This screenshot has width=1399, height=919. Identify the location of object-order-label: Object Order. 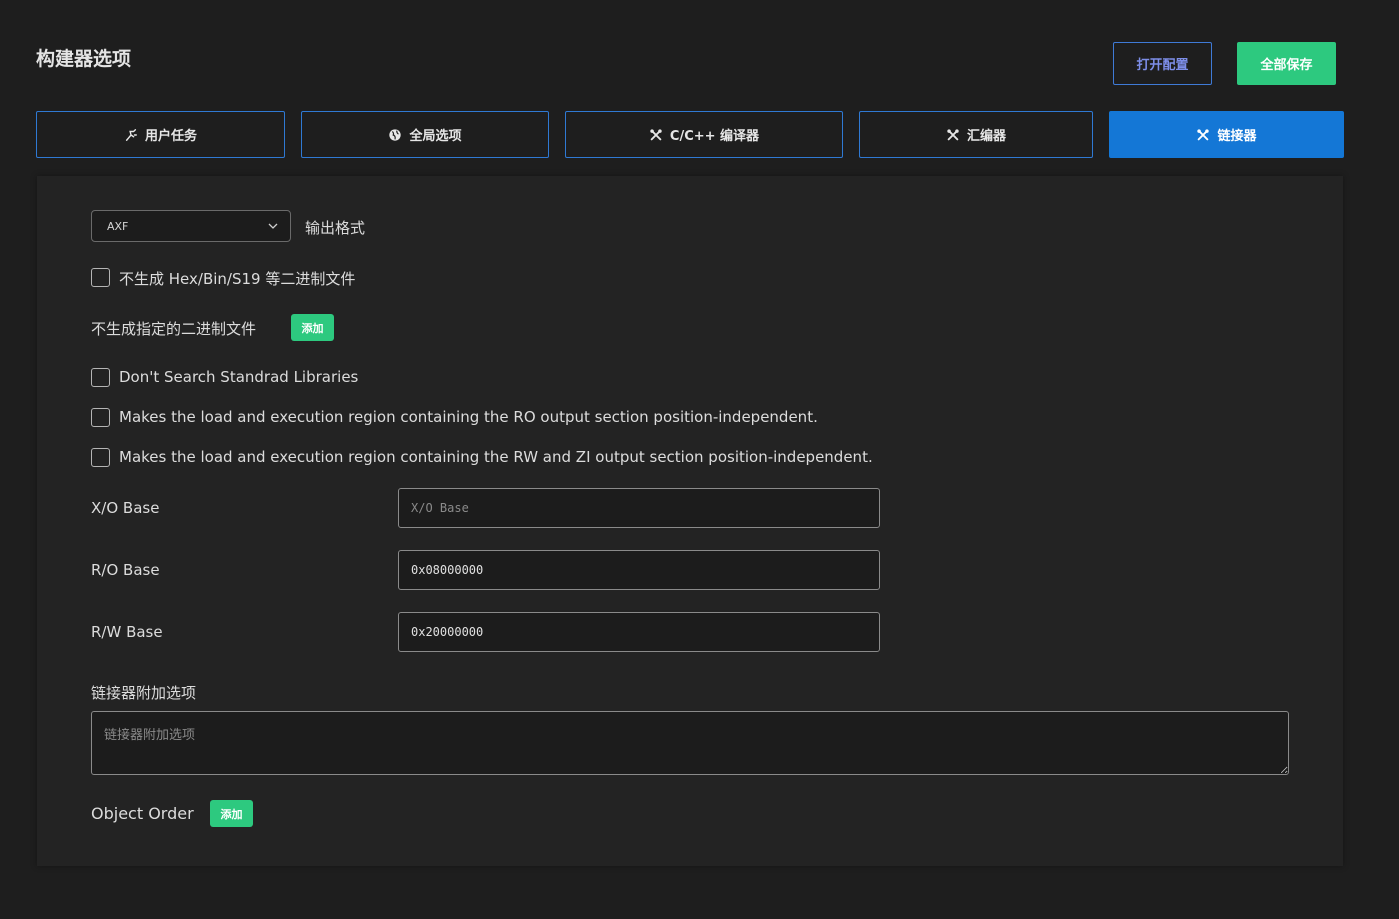
(142, 813).